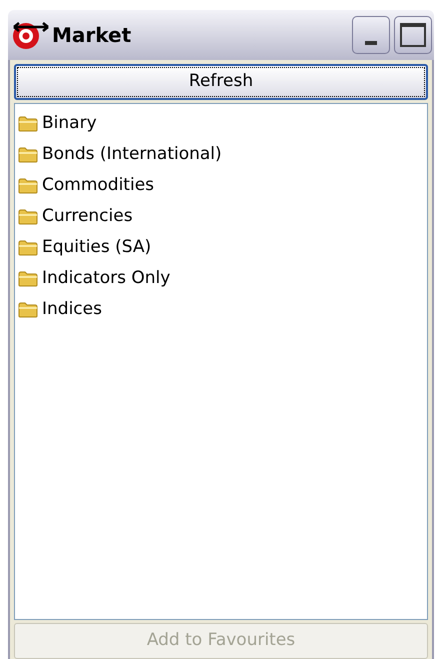  I want to click on maximize-button, so click(413, 35).